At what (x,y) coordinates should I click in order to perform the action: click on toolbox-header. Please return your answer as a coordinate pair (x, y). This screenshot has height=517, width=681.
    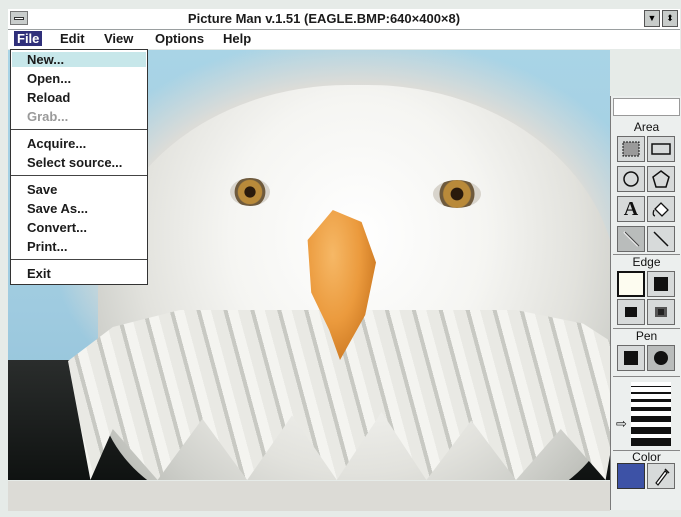
    Looking at the image, I should click on (646, 107).